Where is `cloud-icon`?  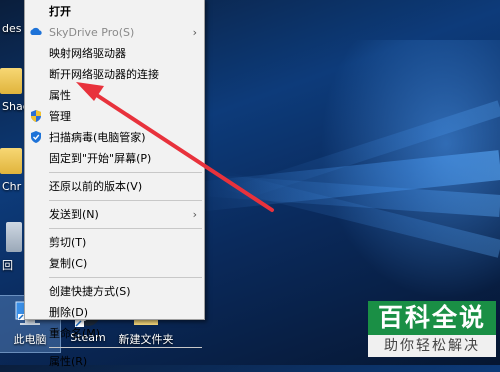
cloud-icon is located at coordinates (36, 31).